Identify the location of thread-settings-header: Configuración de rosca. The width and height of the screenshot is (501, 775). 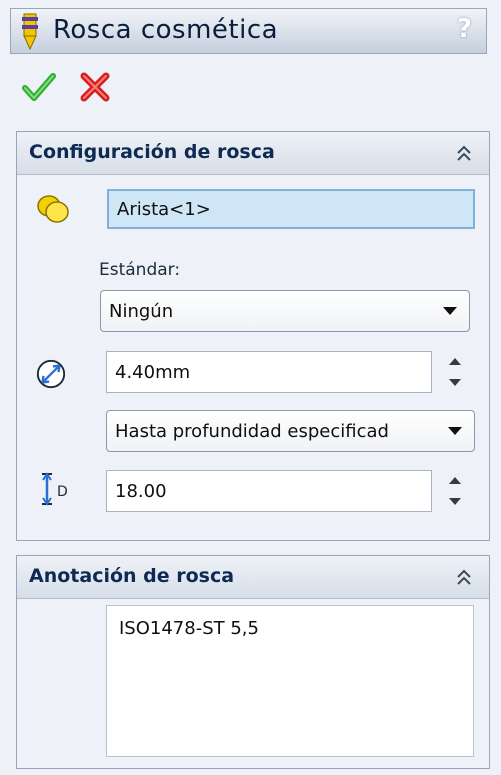
(253, 153).